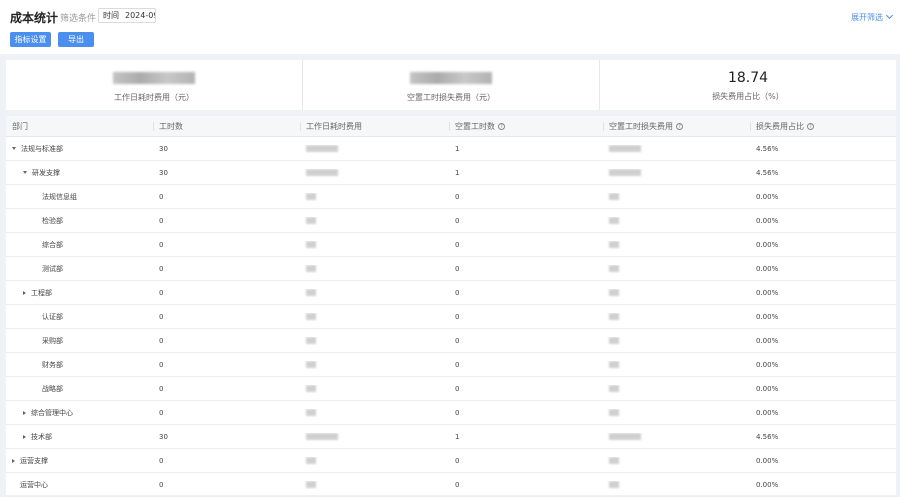 Image resolution: width=900 pixels, height=497 pixels. I want to click on table-row: 财务部 0 0 0.00%, so click(451, 365).